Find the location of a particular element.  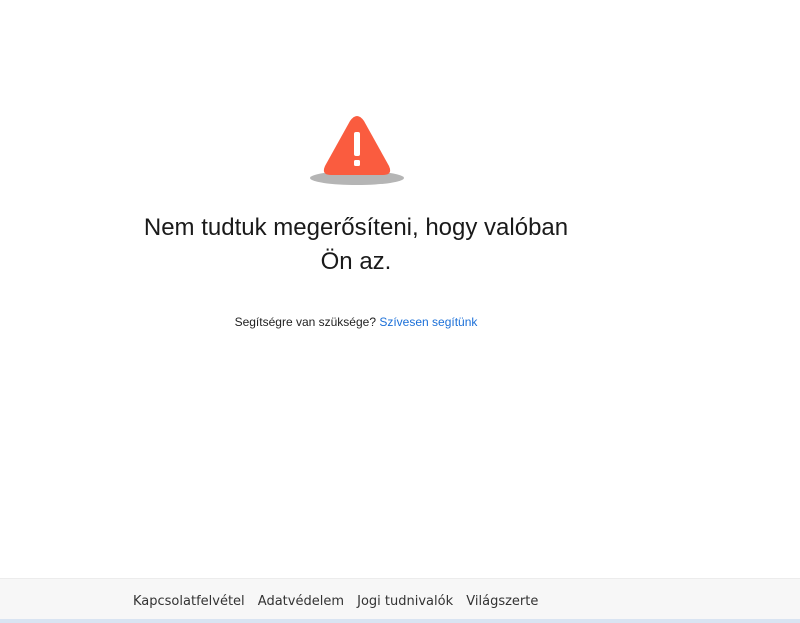

bottom-divider is located at coordinates (400, 621).